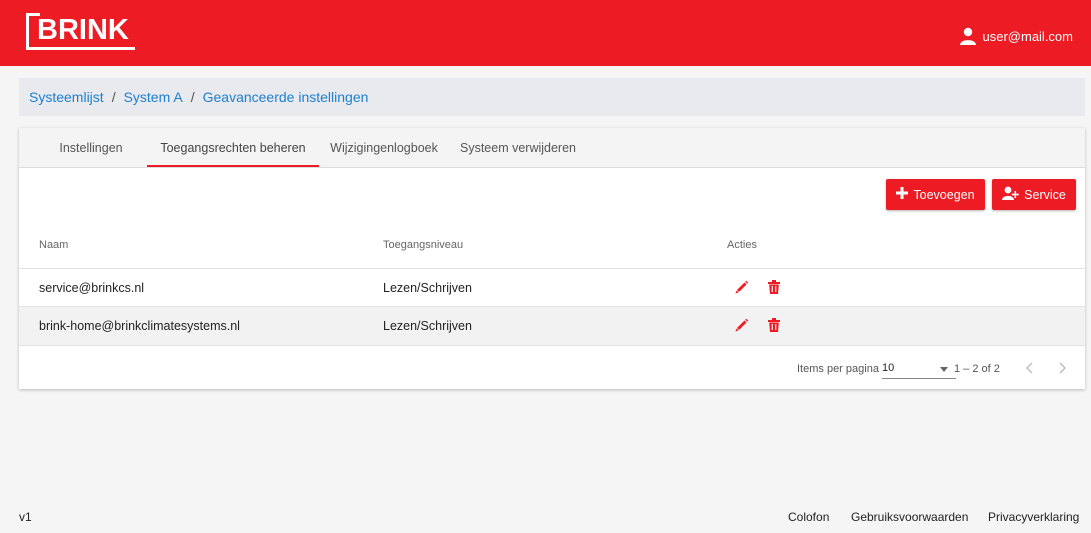  I want to click on items-per-page-value: 10, so click(888, 368).